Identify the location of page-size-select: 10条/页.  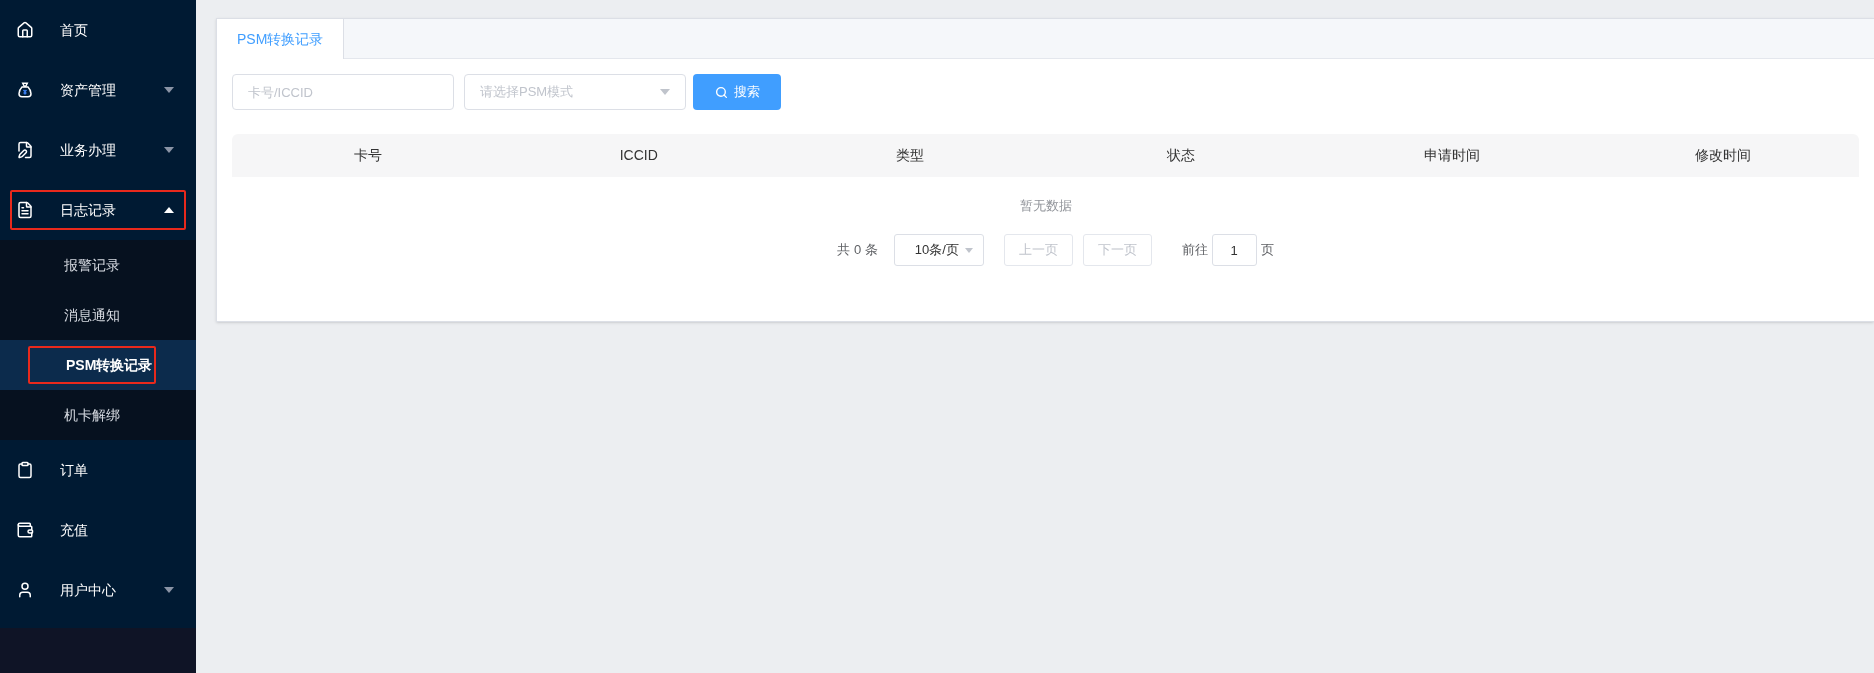
(938, 250).